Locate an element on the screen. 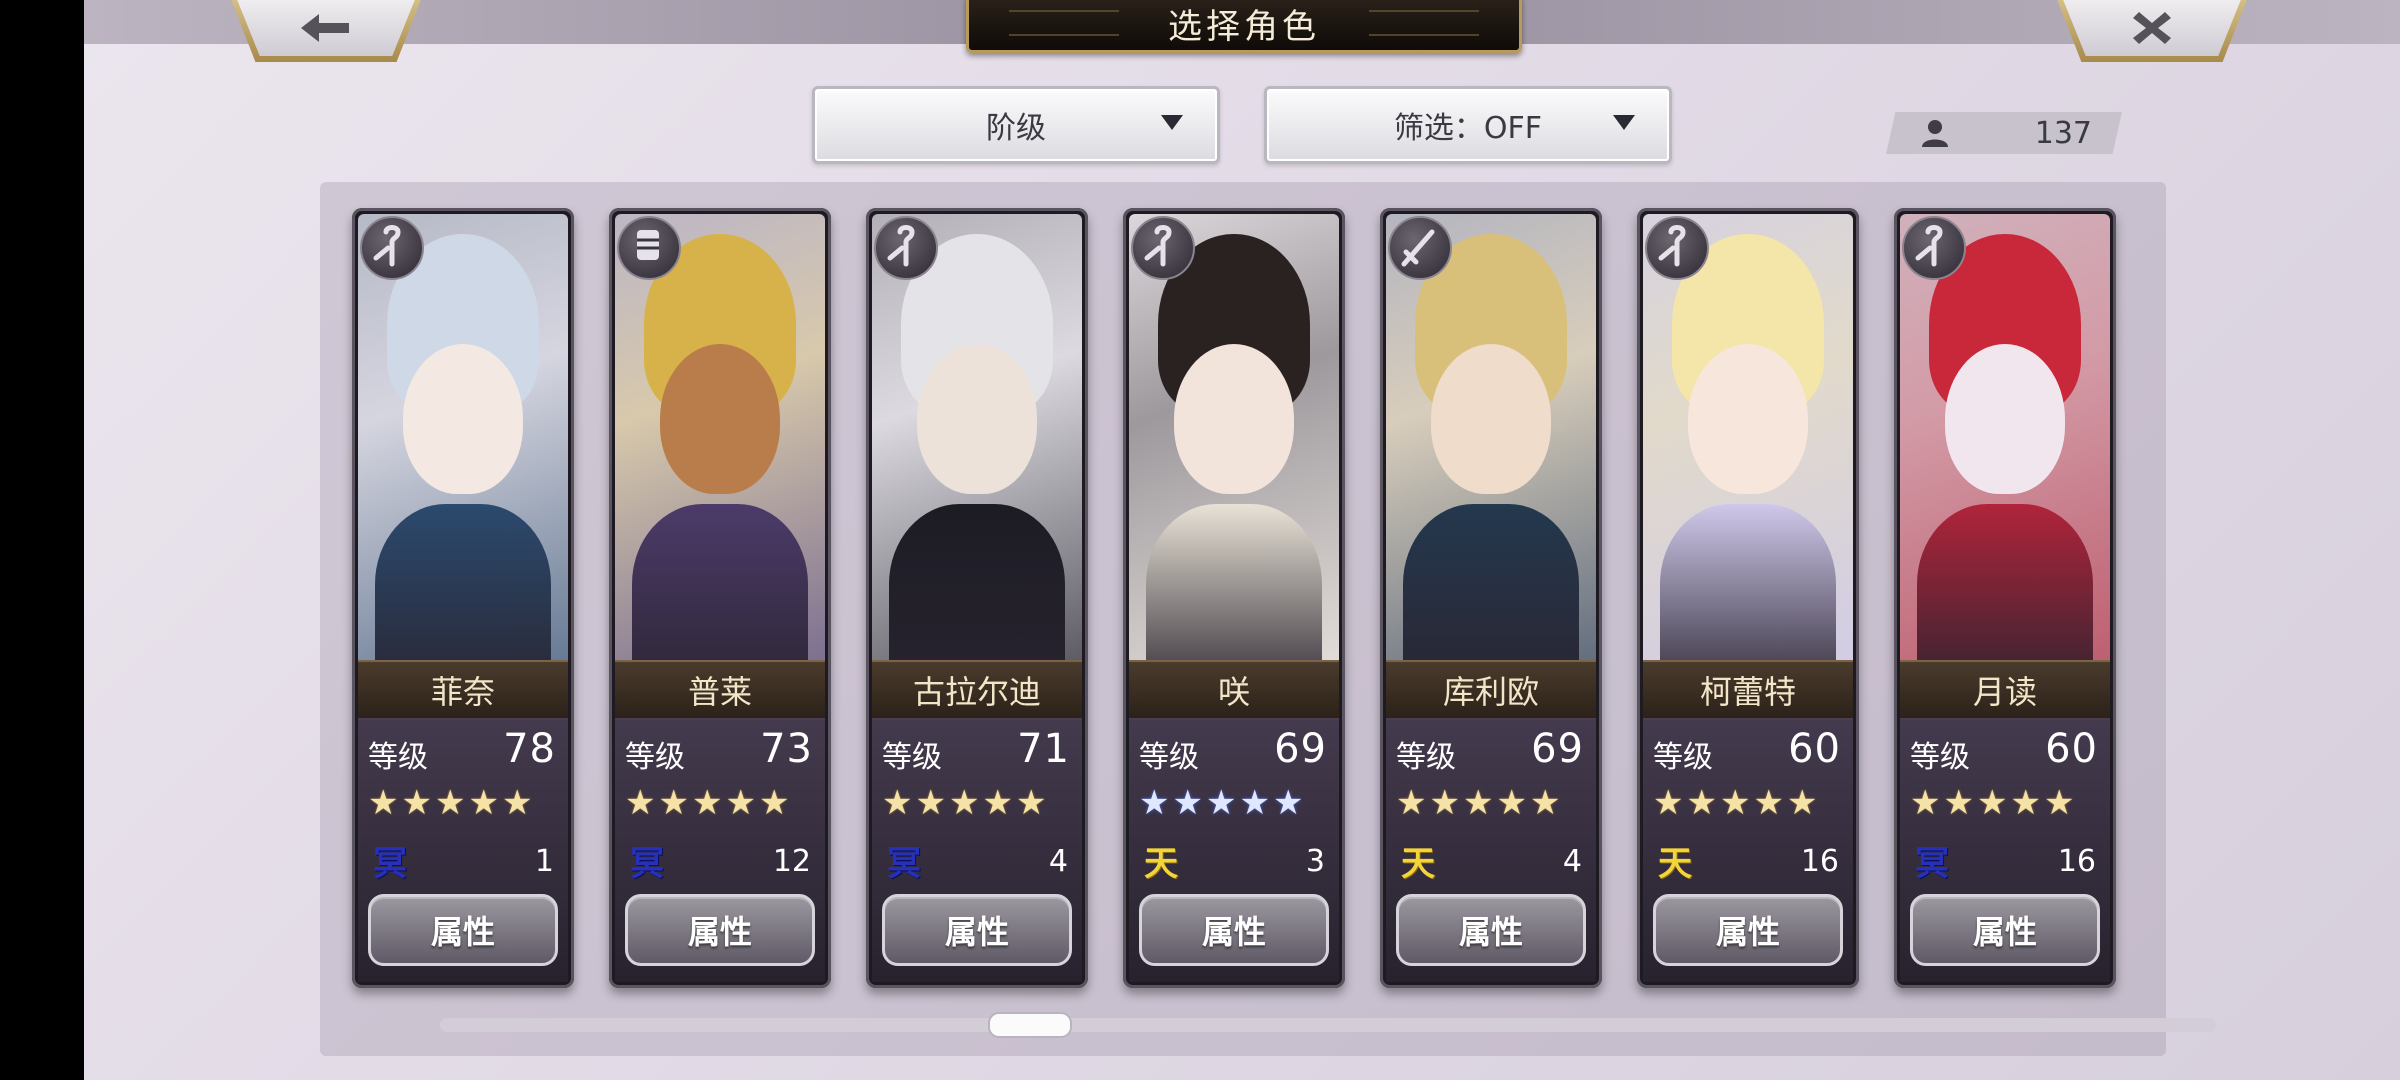 This screenshot has height=1080, width=2400. character-card: 普莱 等级 73 ★ ★ ★ ★ ★ 冥 12 属性 is located at coordinates (720, 598).